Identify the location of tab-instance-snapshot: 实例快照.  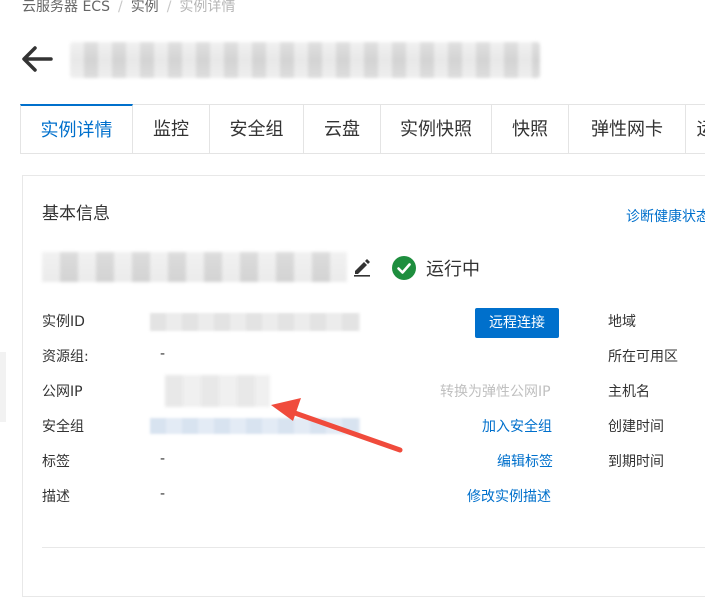
(436, 129).